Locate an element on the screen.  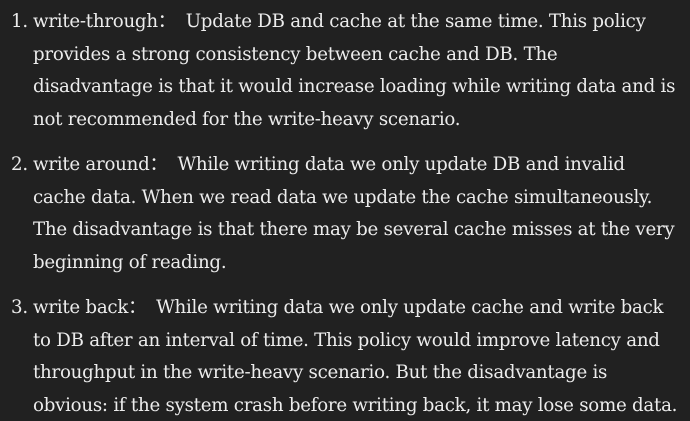
policy-term: write back： is located at coordinates (90, 307).